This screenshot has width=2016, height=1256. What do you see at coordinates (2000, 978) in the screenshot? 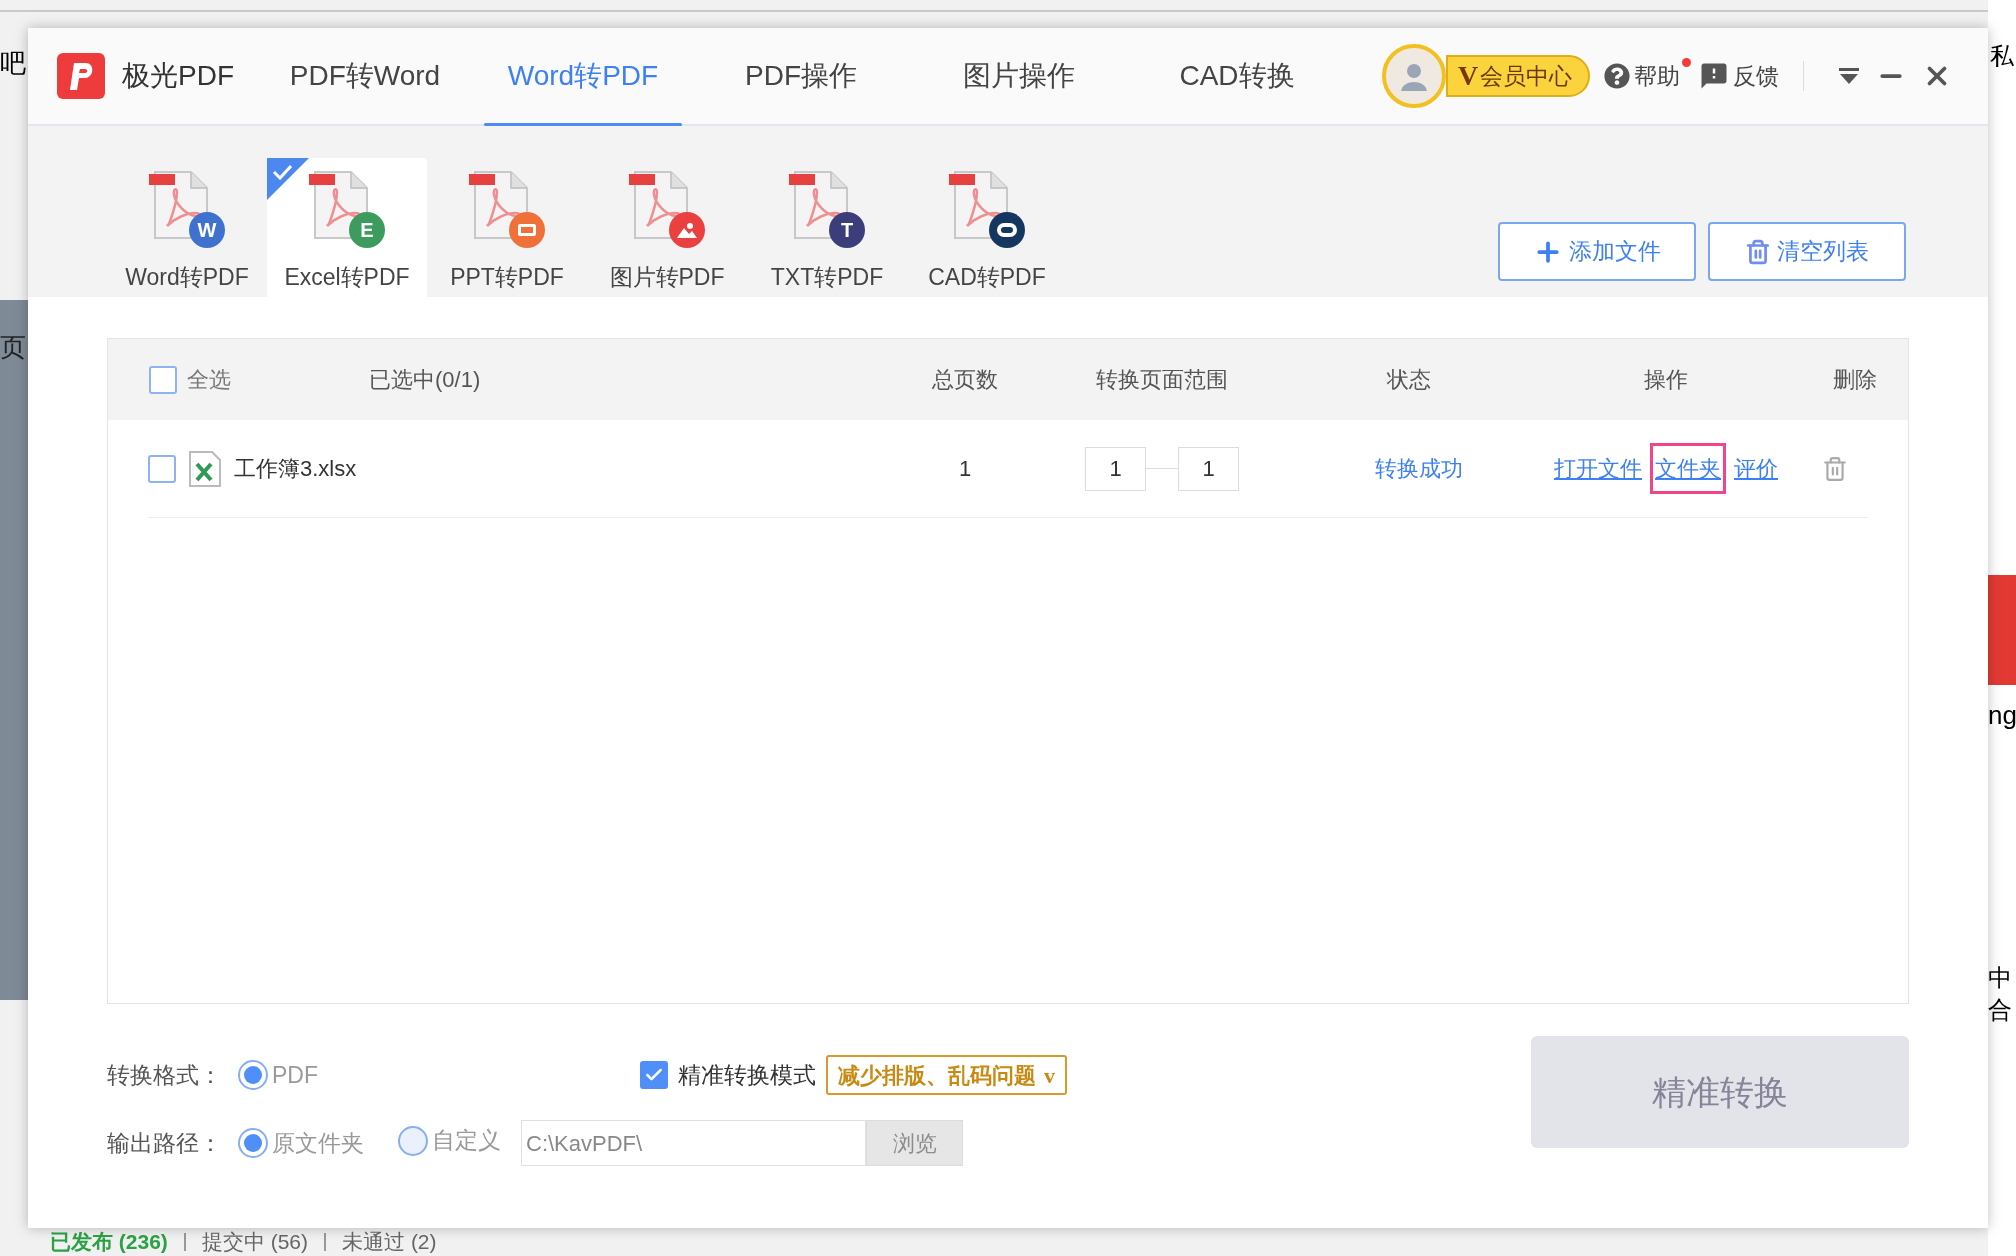
I see `background-text: 中` at bounding box center [2000, 978].